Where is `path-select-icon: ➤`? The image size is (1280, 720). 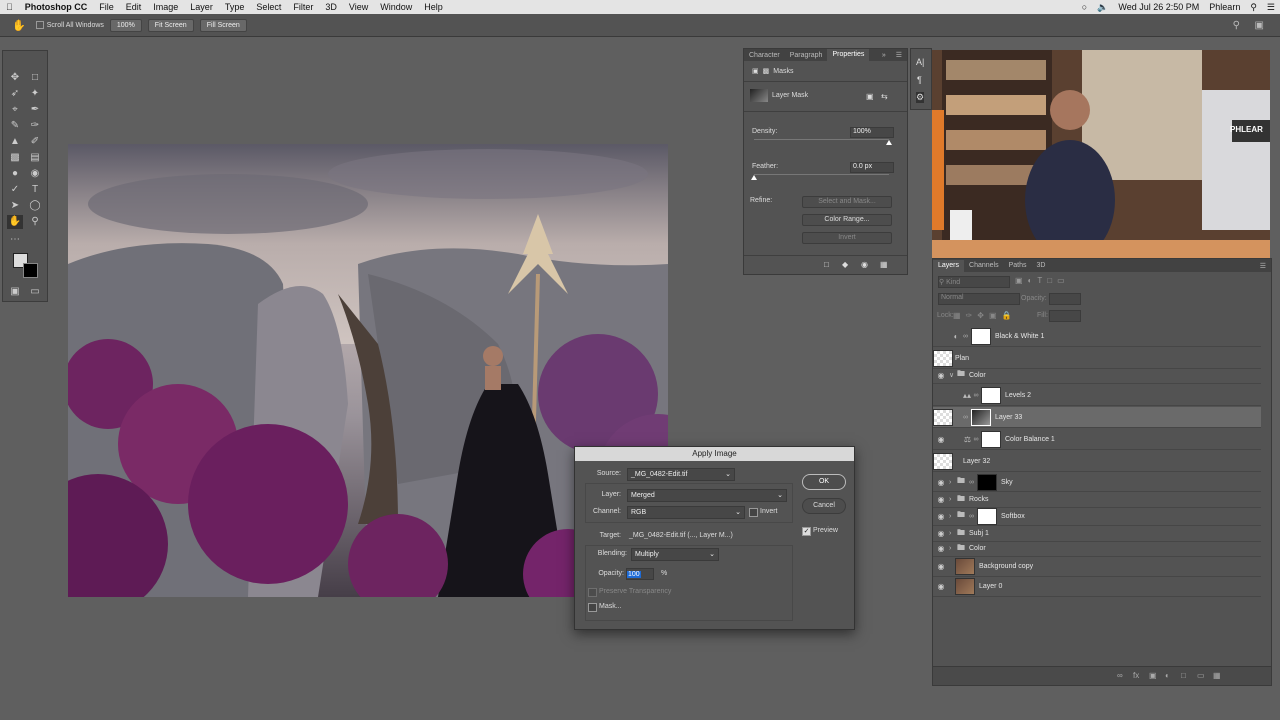
path-select-icon: ➤ is located at coordinates (15, 206).